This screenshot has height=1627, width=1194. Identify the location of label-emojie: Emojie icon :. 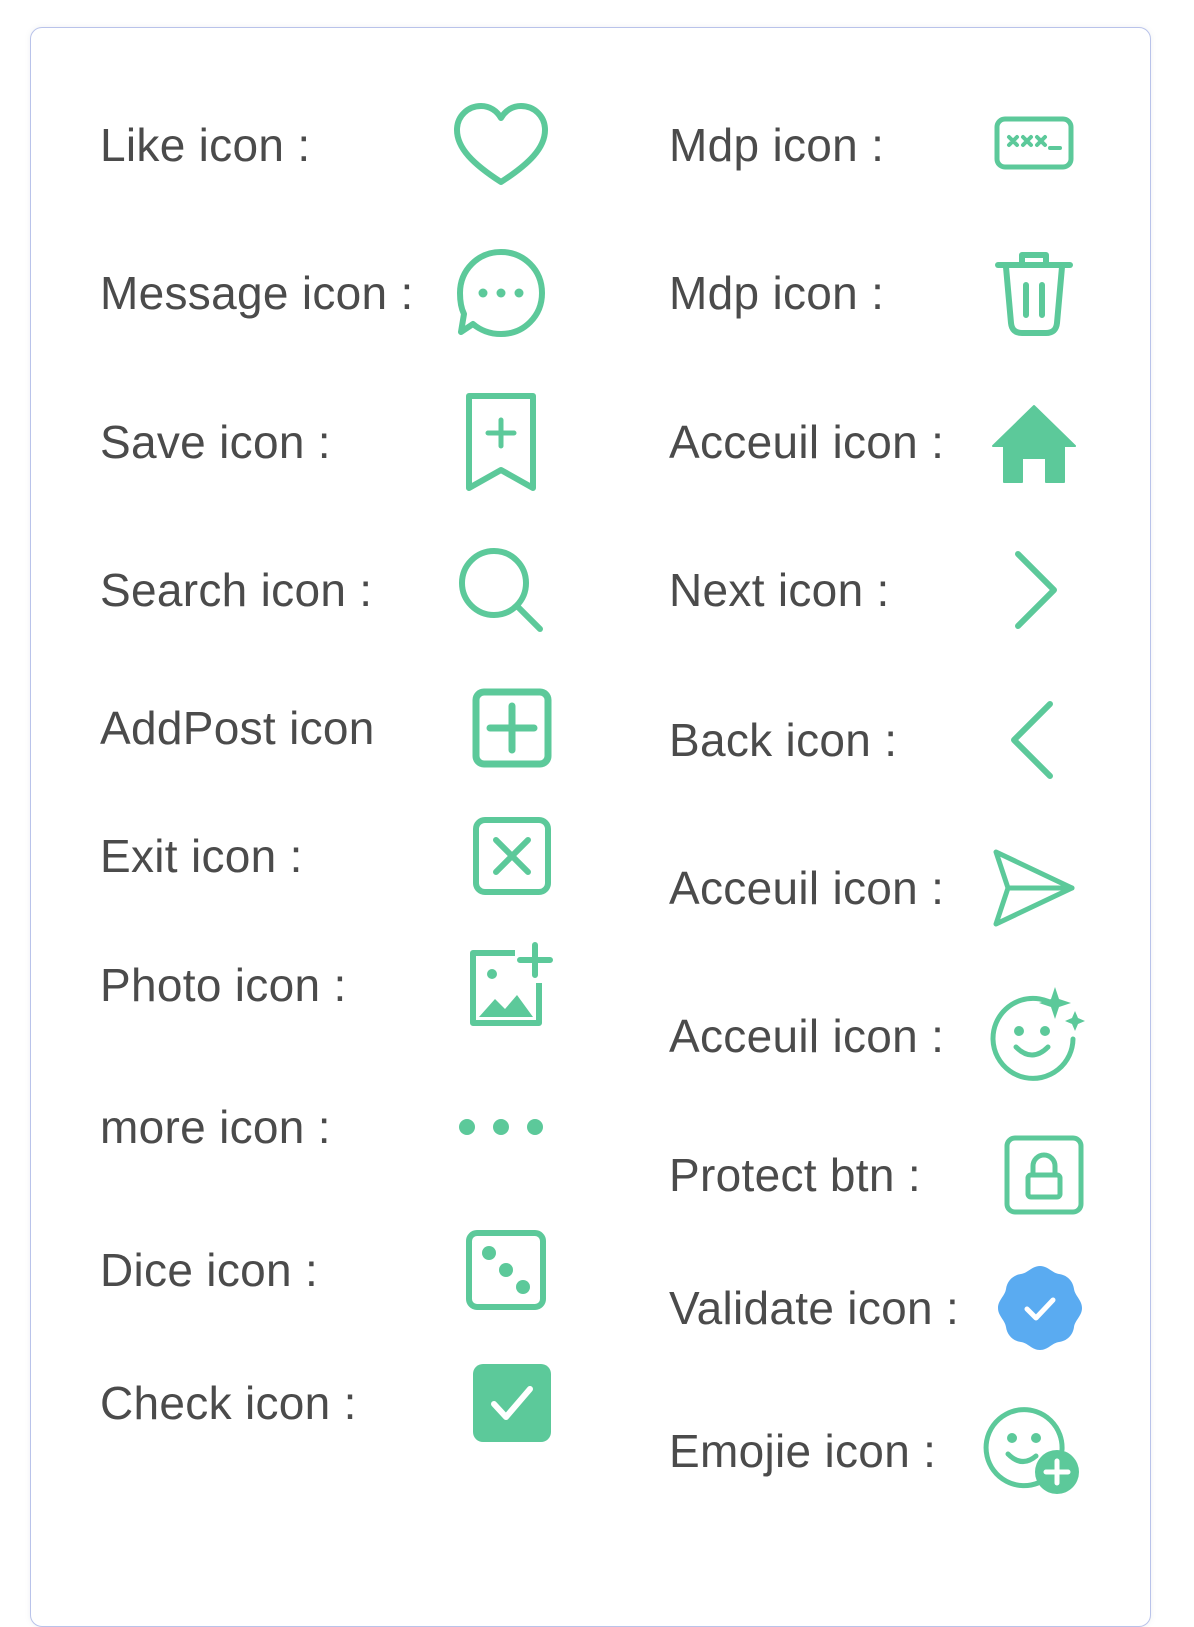
(803, 1451).